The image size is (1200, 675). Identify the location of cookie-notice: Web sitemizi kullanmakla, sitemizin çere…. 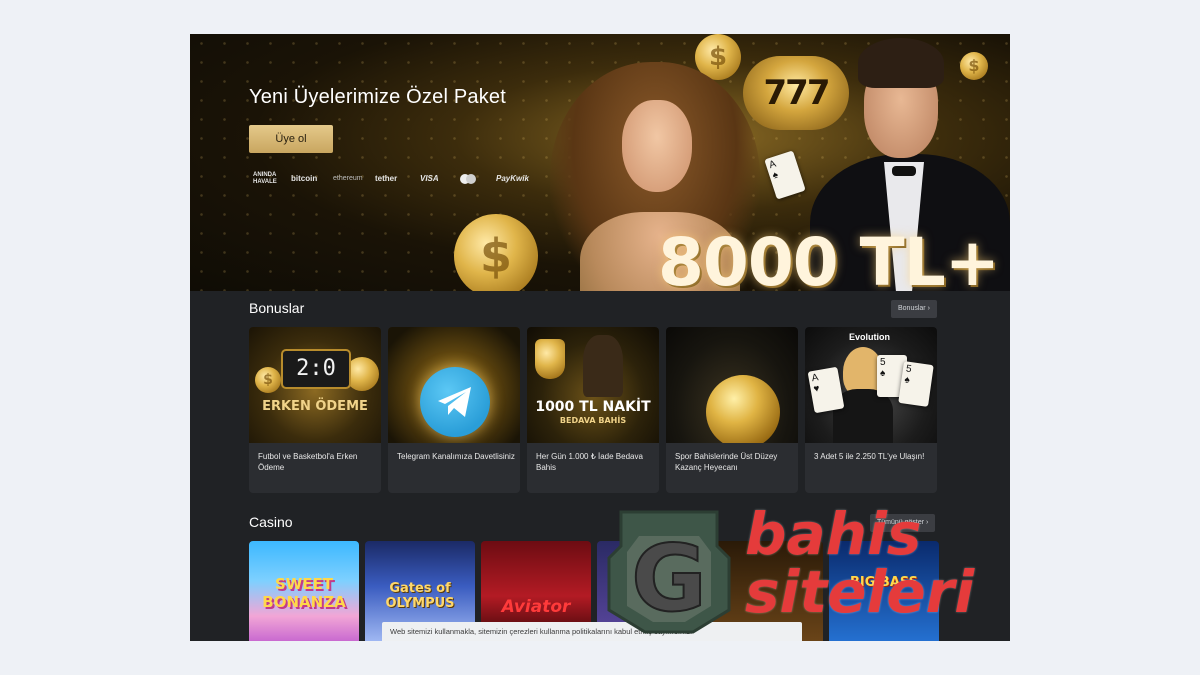
(592, 631).